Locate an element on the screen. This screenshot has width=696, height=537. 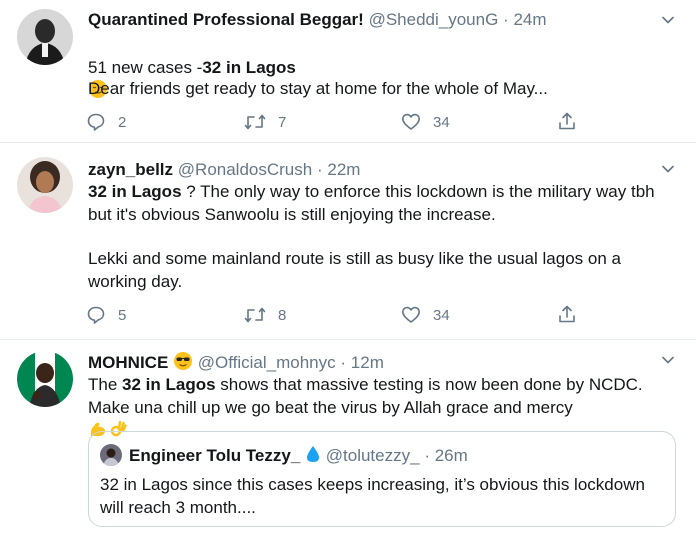
user-handle: @Sheddi_younG is located at coordinates (434, 19).